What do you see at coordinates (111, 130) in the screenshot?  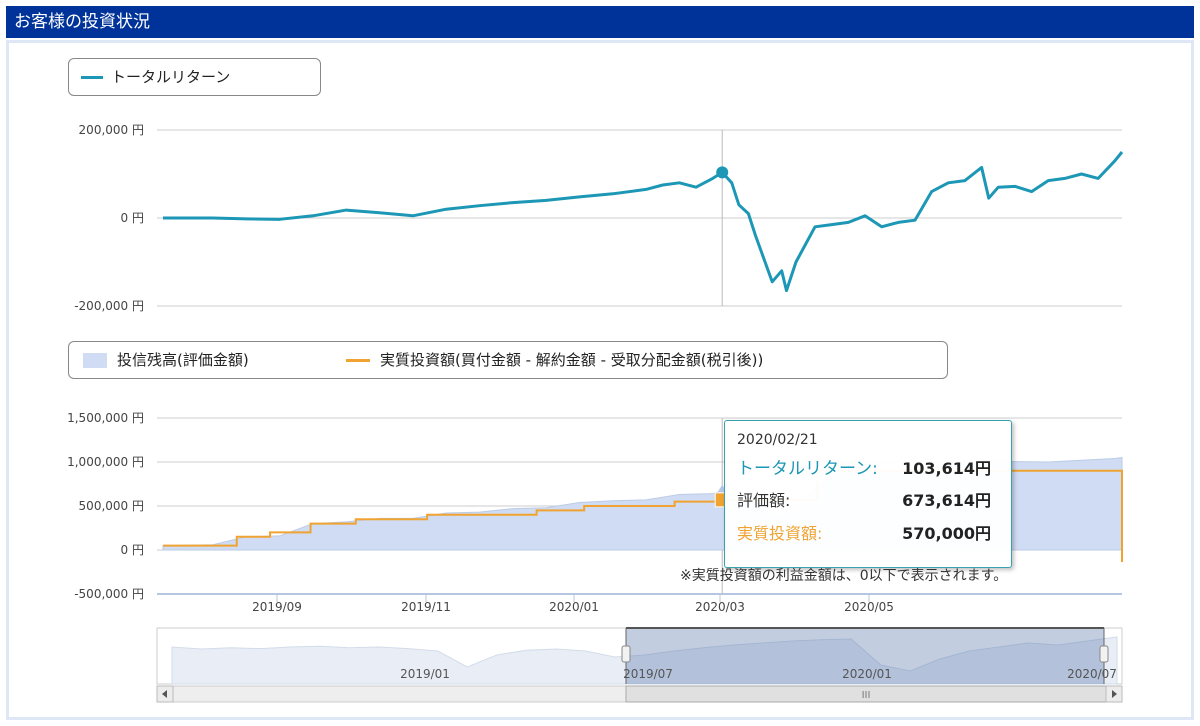 I see `top-y-tick-label: 200,000 円` at bounding box center [111, 130].